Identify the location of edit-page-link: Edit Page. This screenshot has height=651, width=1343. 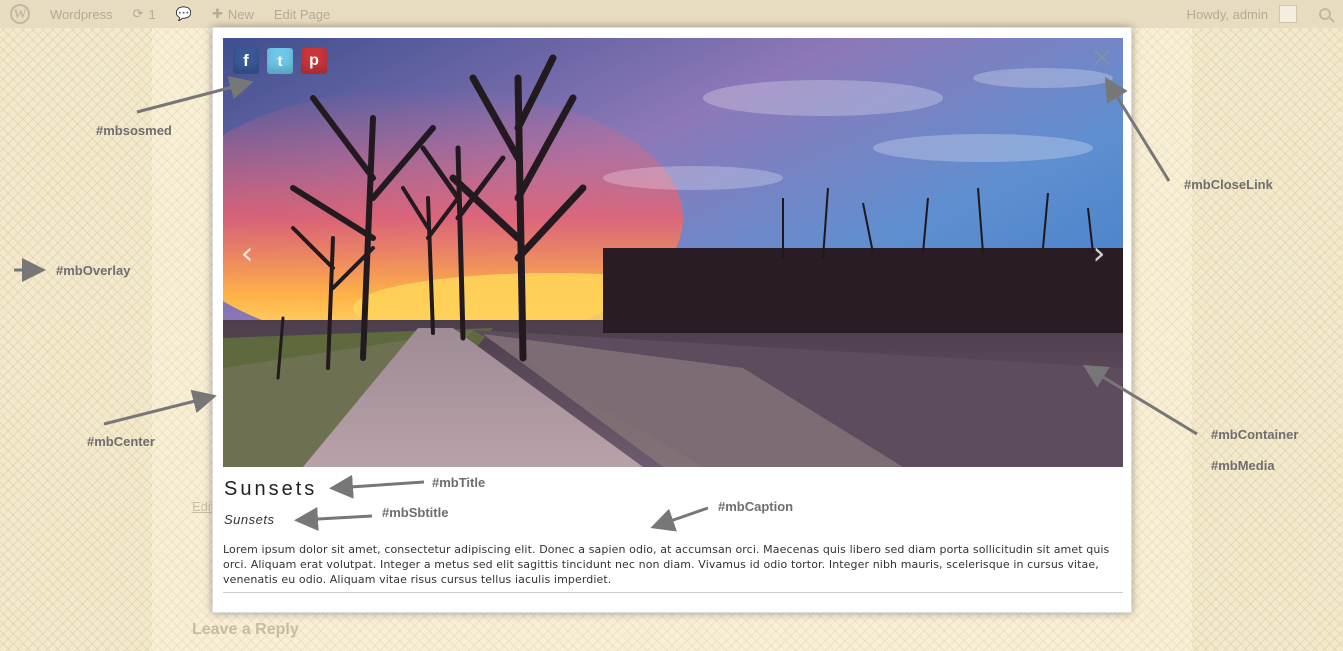
(302, 14).